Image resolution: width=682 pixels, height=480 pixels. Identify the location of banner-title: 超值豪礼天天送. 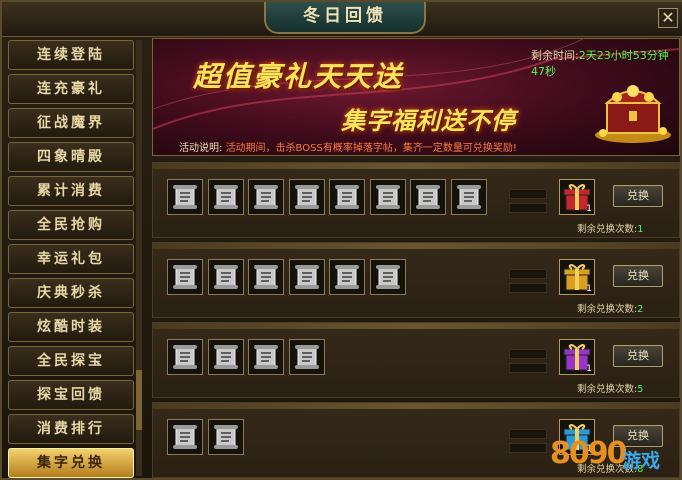
(298, 76).